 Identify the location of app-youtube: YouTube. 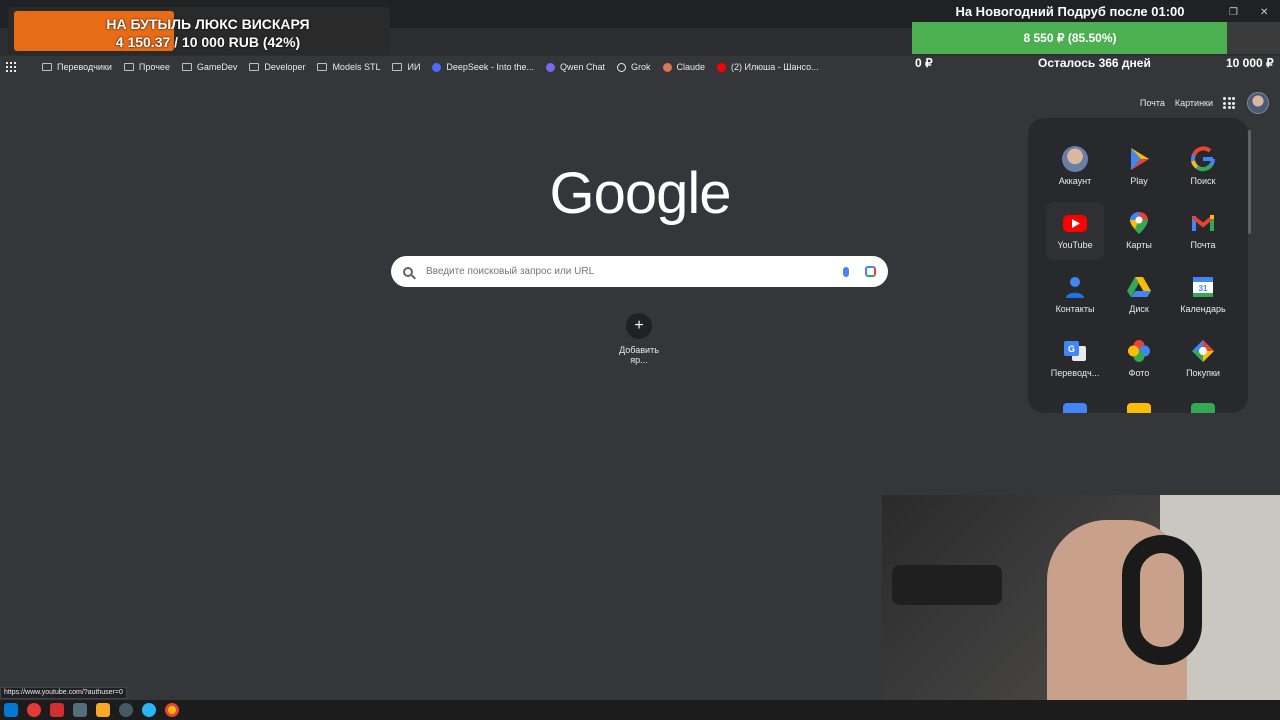
(1075, 231).